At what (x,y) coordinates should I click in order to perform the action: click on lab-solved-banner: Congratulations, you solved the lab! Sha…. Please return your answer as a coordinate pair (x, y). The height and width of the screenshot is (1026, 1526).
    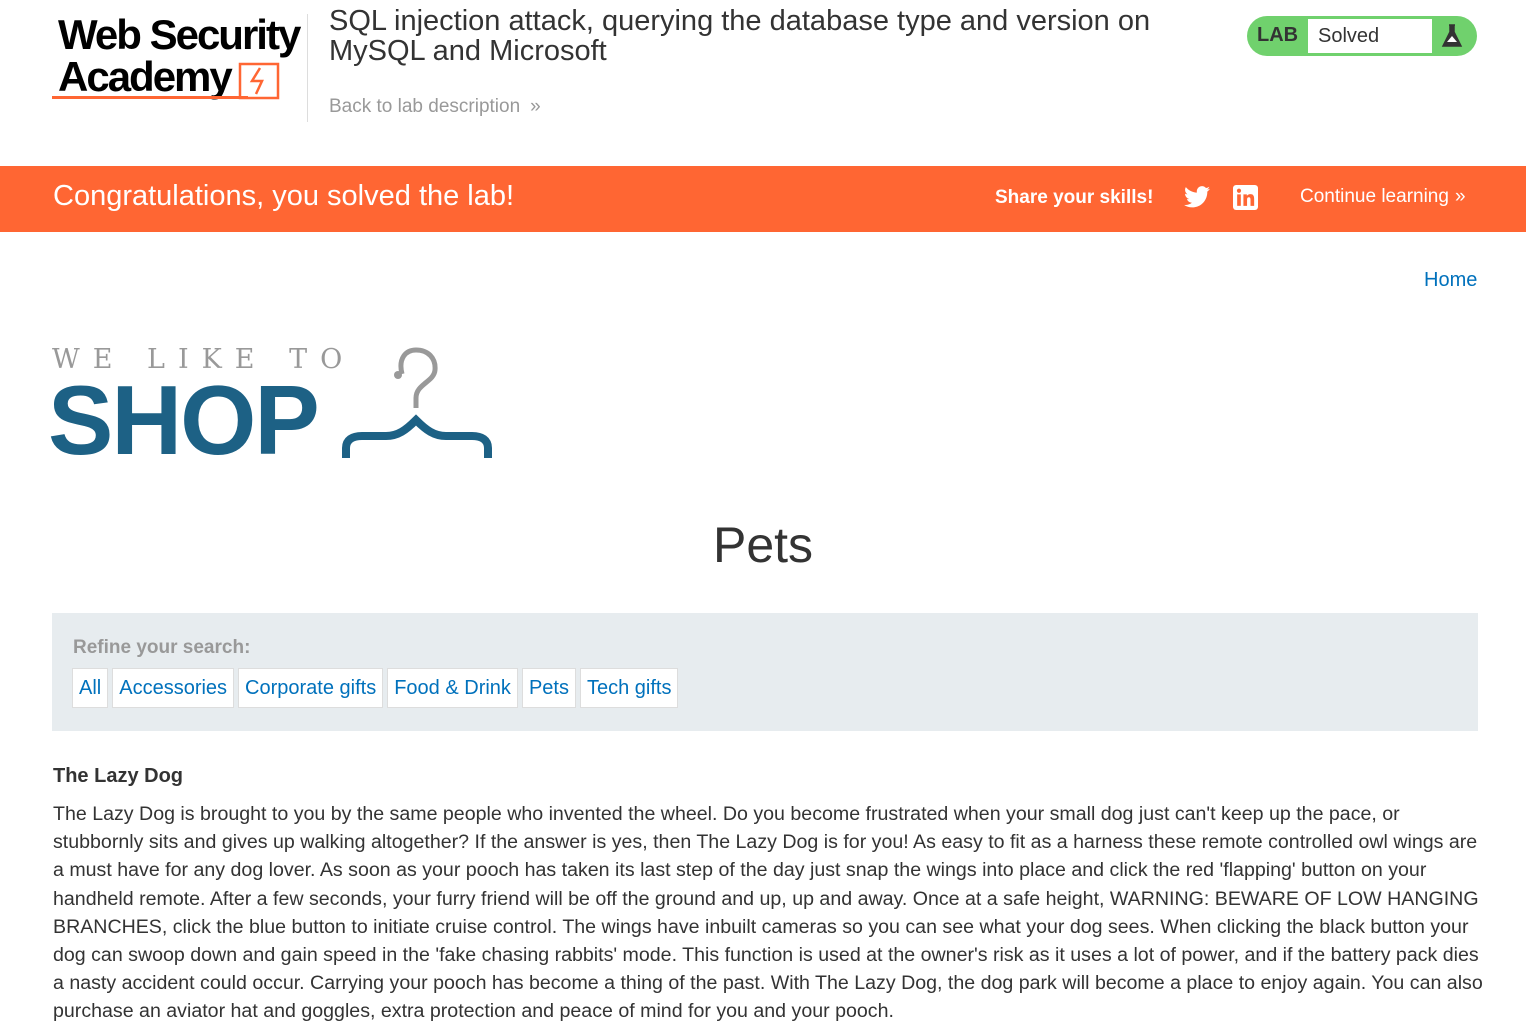
    Looking at the image, I should click on (763, 199).